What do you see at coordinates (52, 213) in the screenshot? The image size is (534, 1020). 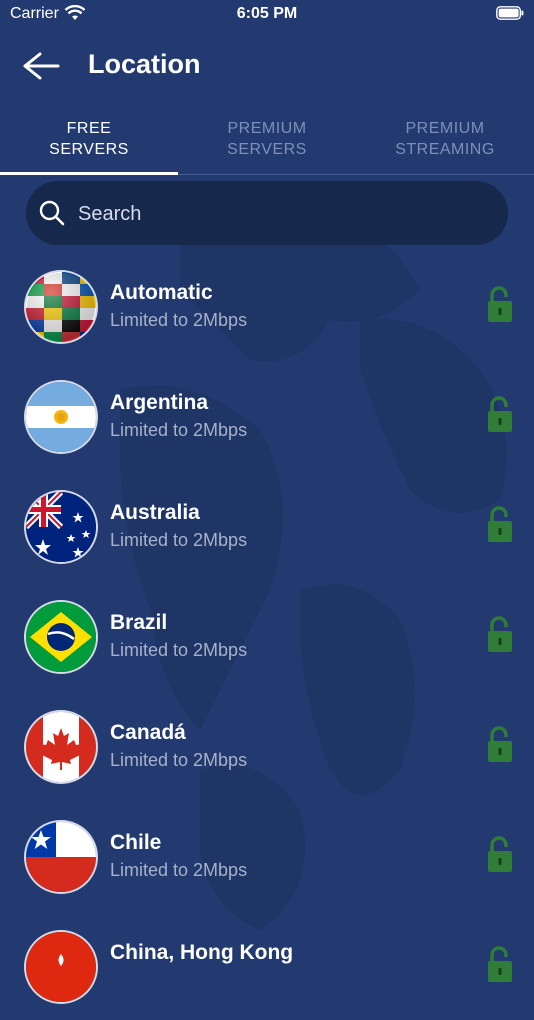 I see `search-icon` at bounding box center [52, 213].